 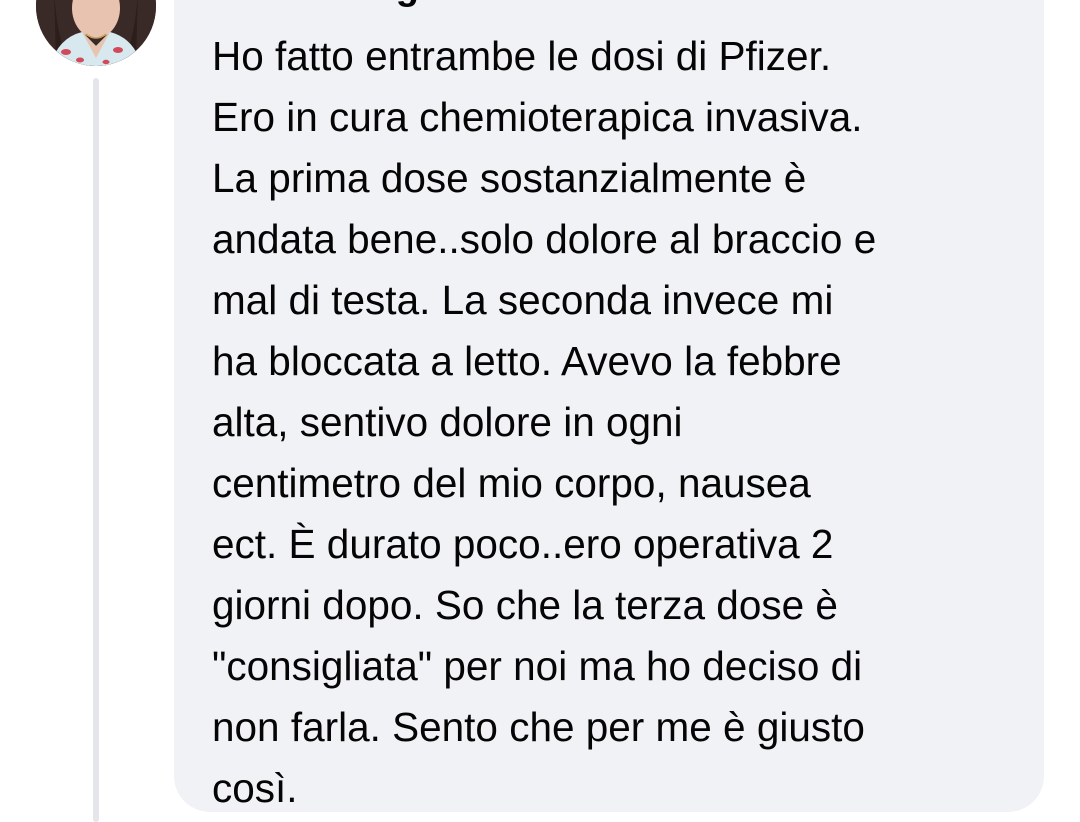 I want to click on thread-connector-line, so click(x=96, y=450).